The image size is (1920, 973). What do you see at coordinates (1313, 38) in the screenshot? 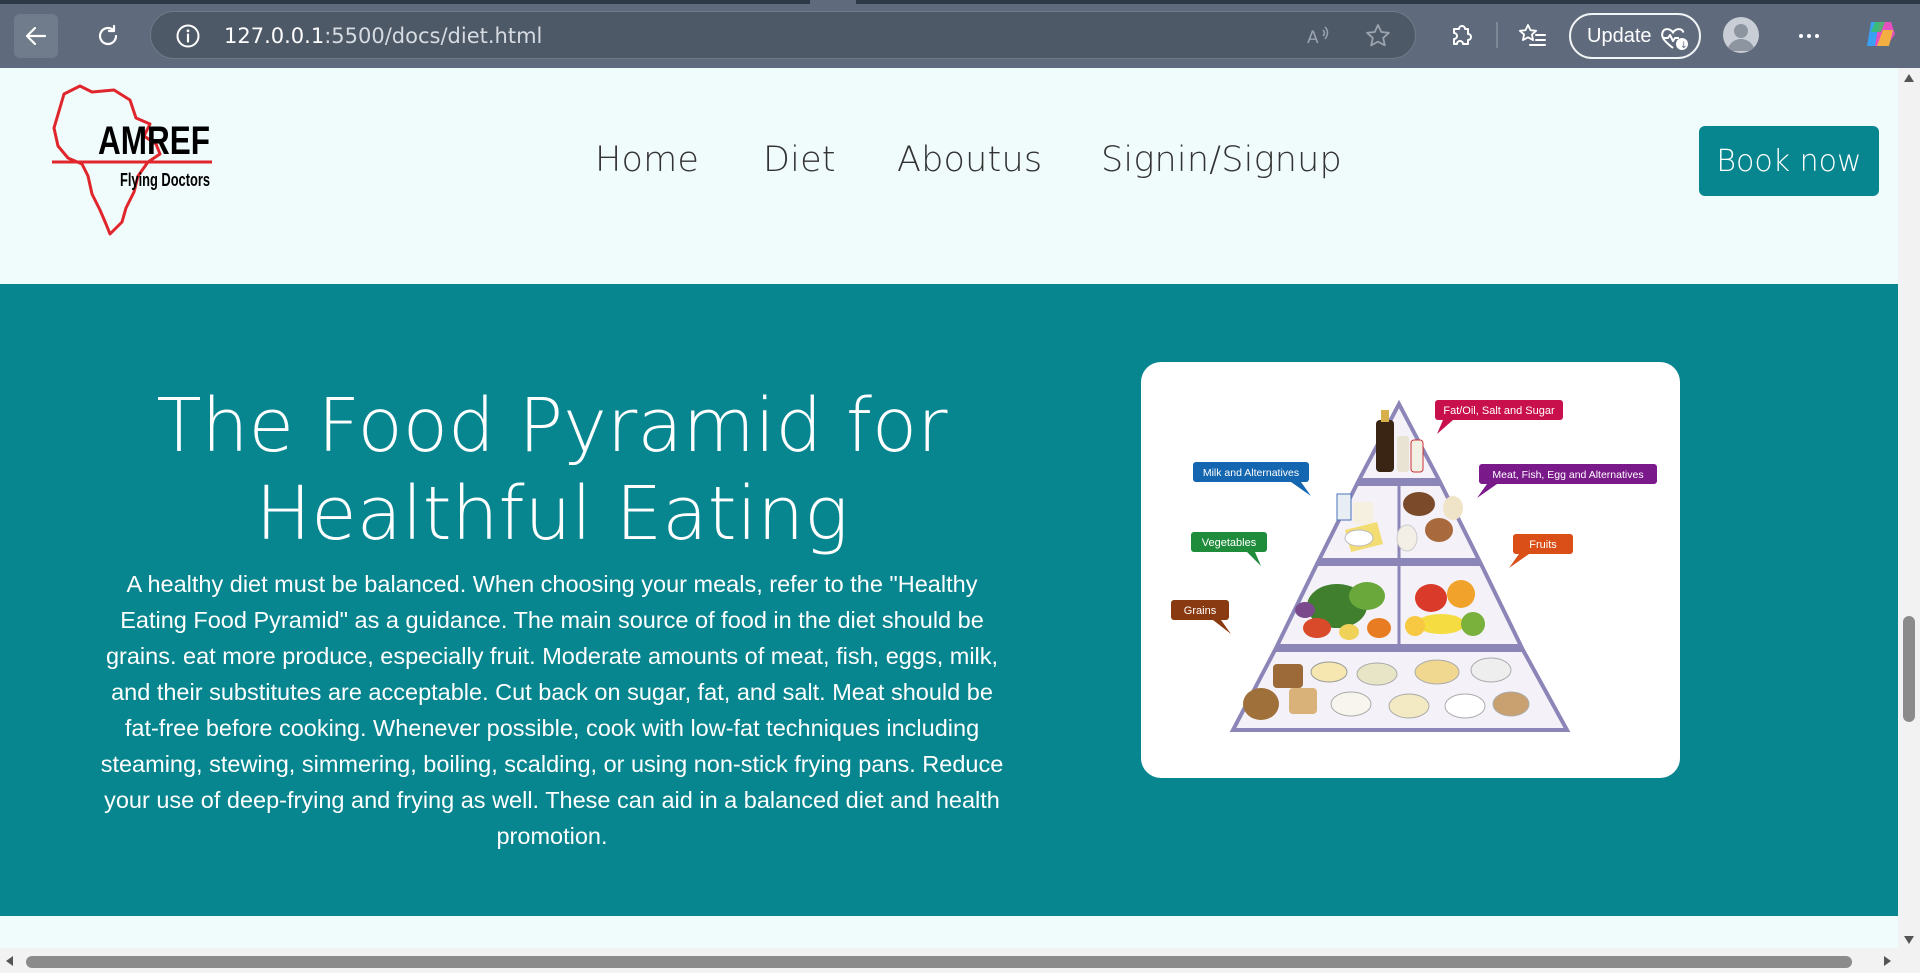
I see `svg-text: A` at bounding box center [1313, 38].